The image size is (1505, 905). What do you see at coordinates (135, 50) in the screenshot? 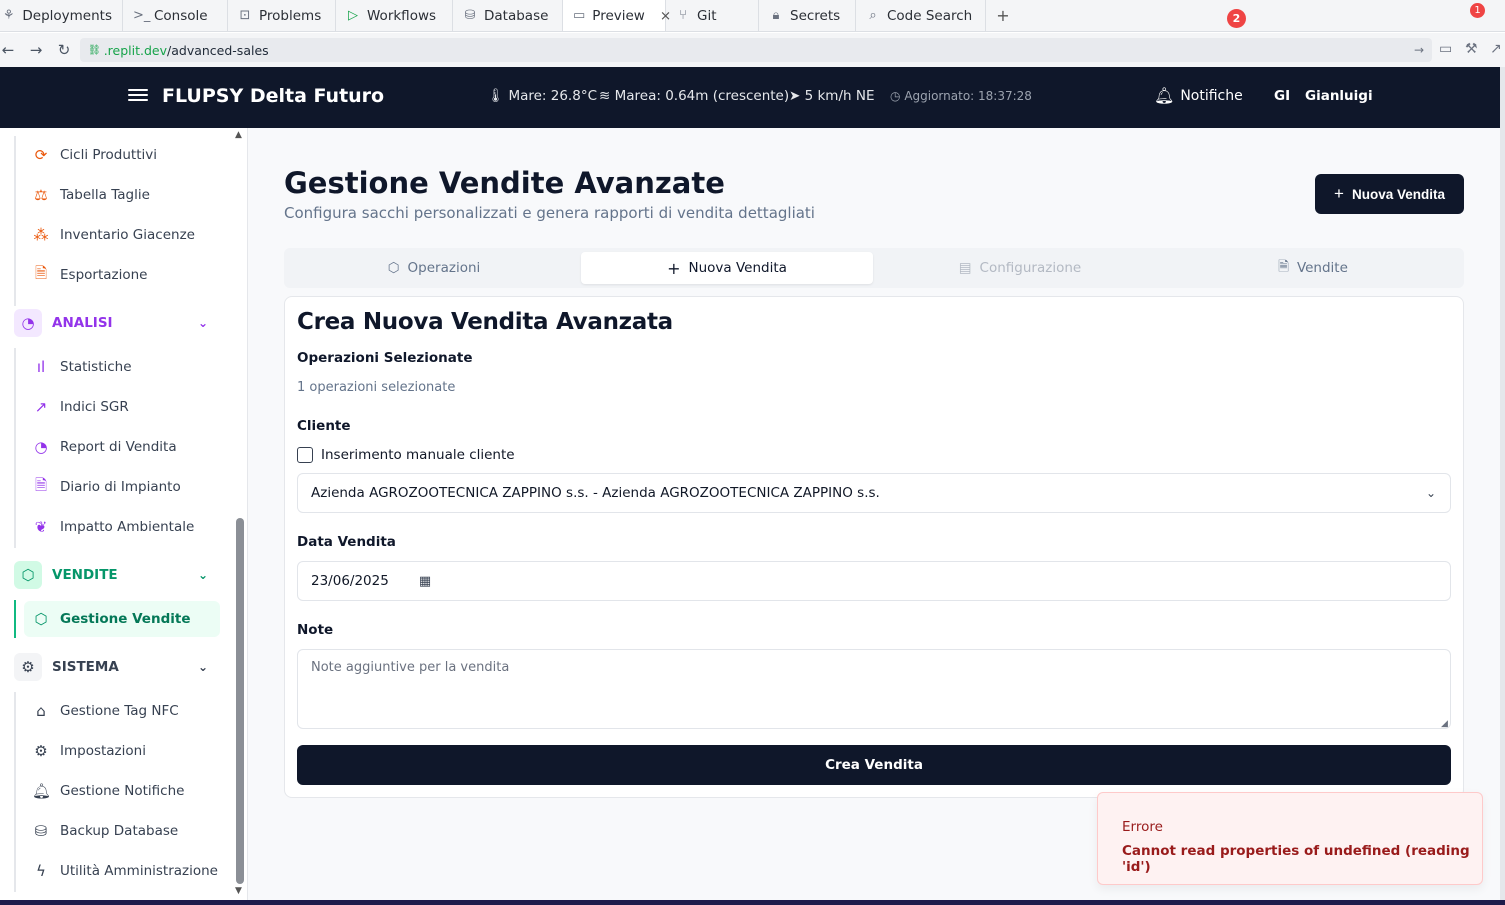
I see `url-domain: .replit.dev` at bounding box center [135, 50].